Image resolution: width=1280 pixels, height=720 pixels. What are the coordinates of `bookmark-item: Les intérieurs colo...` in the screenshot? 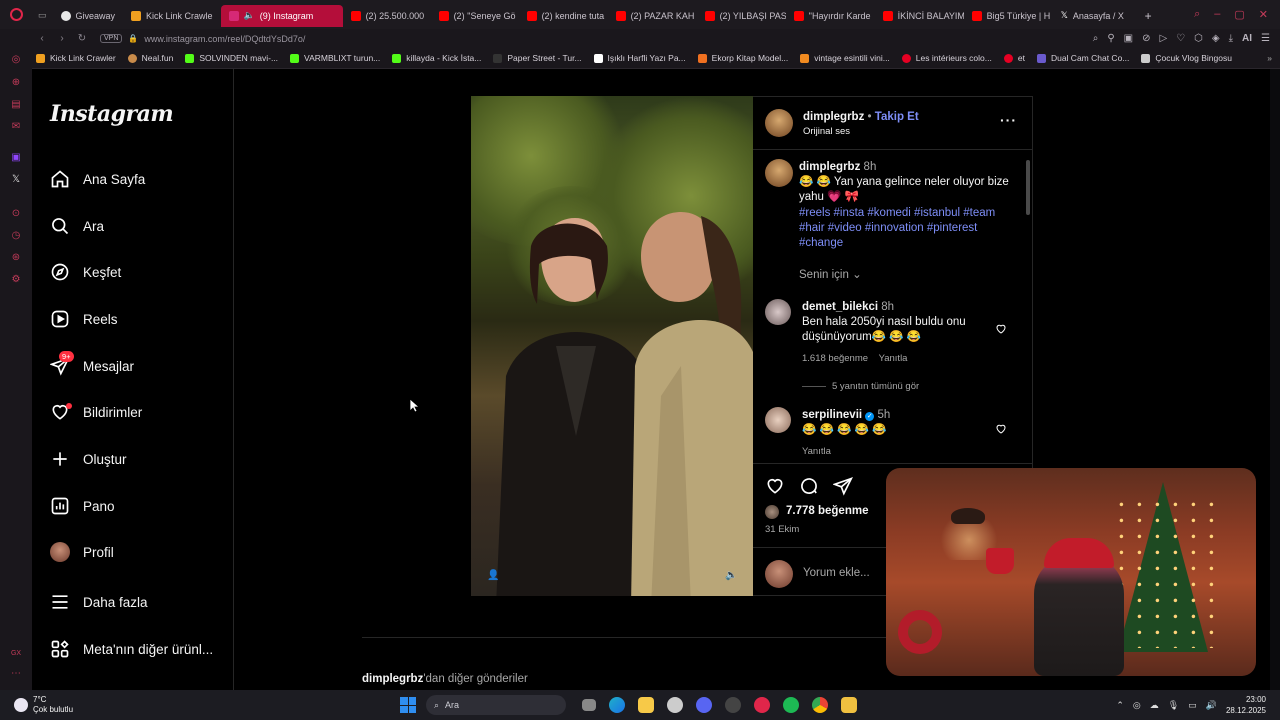 It's located at (947, 58).